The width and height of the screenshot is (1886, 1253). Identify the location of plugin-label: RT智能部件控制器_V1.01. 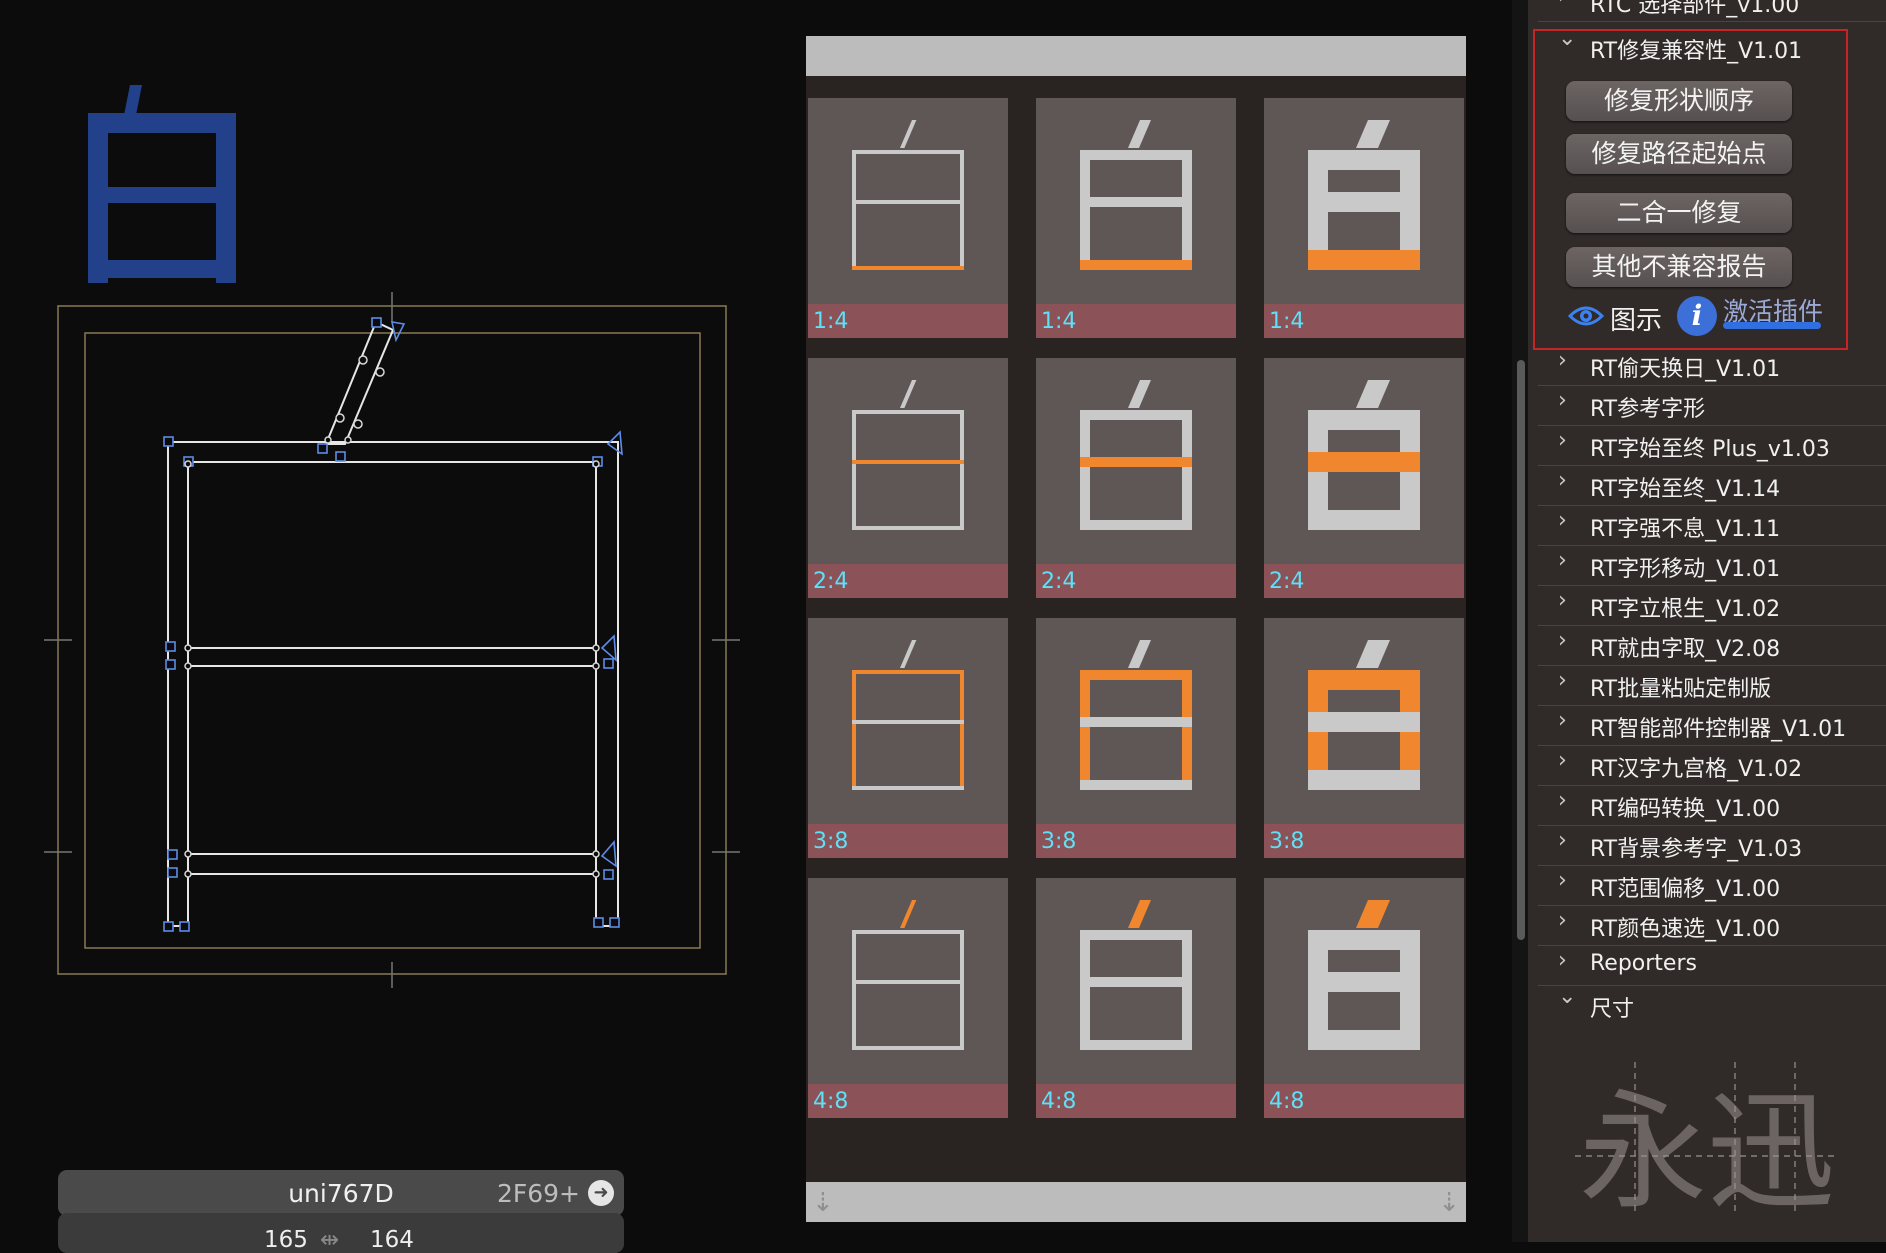
(1718, 729).